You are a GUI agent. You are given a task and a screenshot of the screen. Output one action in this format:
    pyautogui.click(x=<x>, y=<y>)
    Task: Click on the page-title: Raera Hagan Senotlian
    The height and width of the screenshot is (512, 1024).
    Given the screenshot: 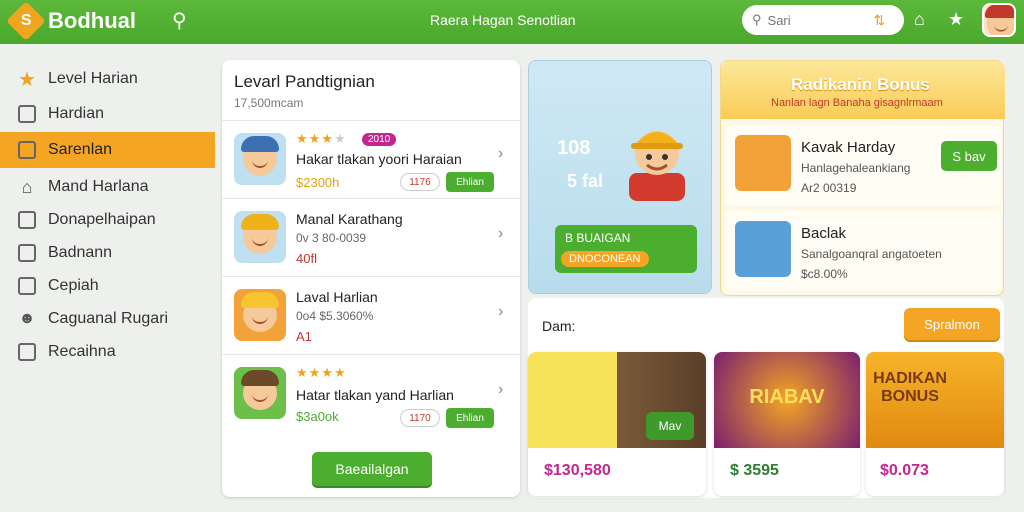 What is the action you would take?
    pyautogui.click(x=503, y=20)
    